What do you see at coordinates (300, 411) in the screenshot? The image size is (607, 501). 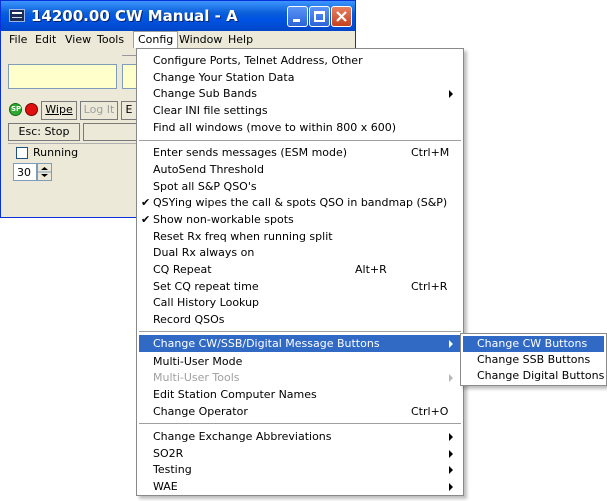 I see `menu-item-change-operator: Change Operator Ctrl+O` at bounding box center [300, 411].